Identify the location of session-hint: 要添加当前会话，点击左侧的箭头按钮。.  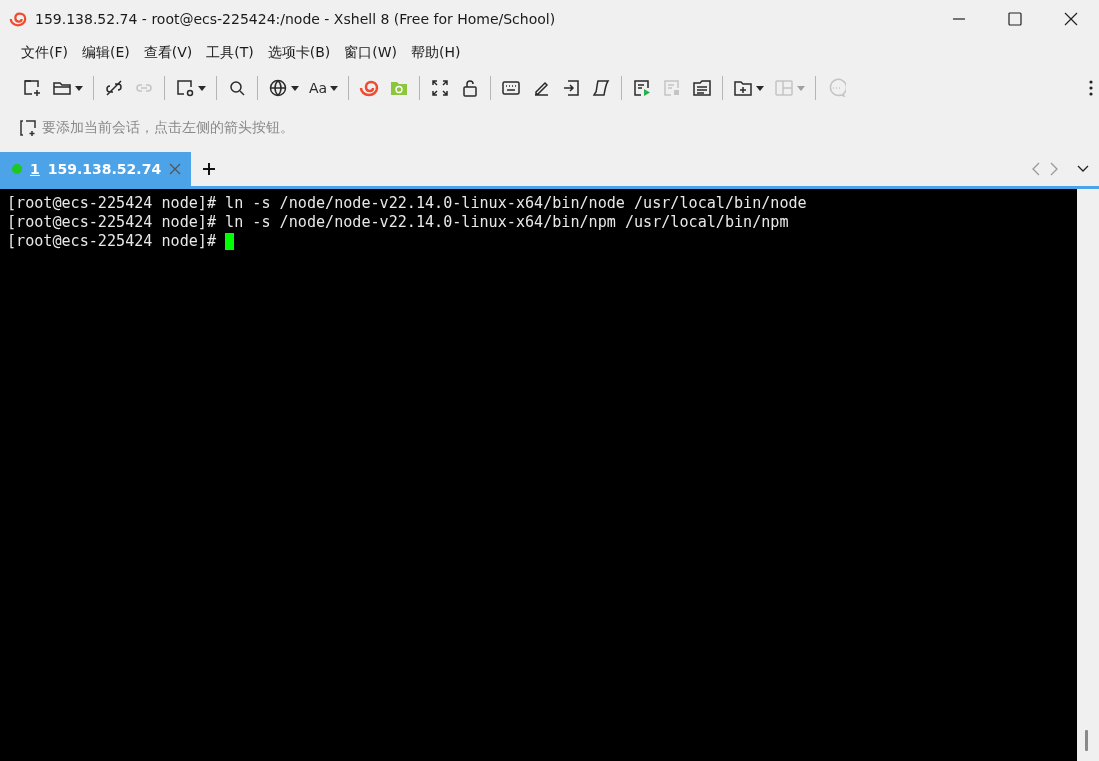
(168, 128).